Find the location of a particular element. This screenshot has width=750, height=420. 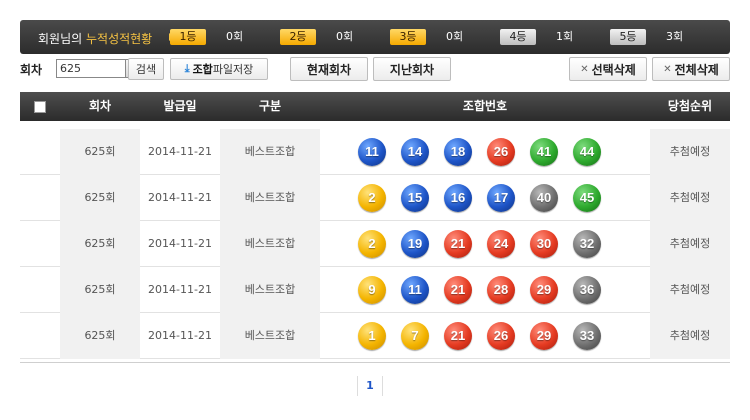

table-row: 625회 2014-11-21 베스트조합 추첨예정 1 7 21 26 29 33 is located at coordinates (375, 336).